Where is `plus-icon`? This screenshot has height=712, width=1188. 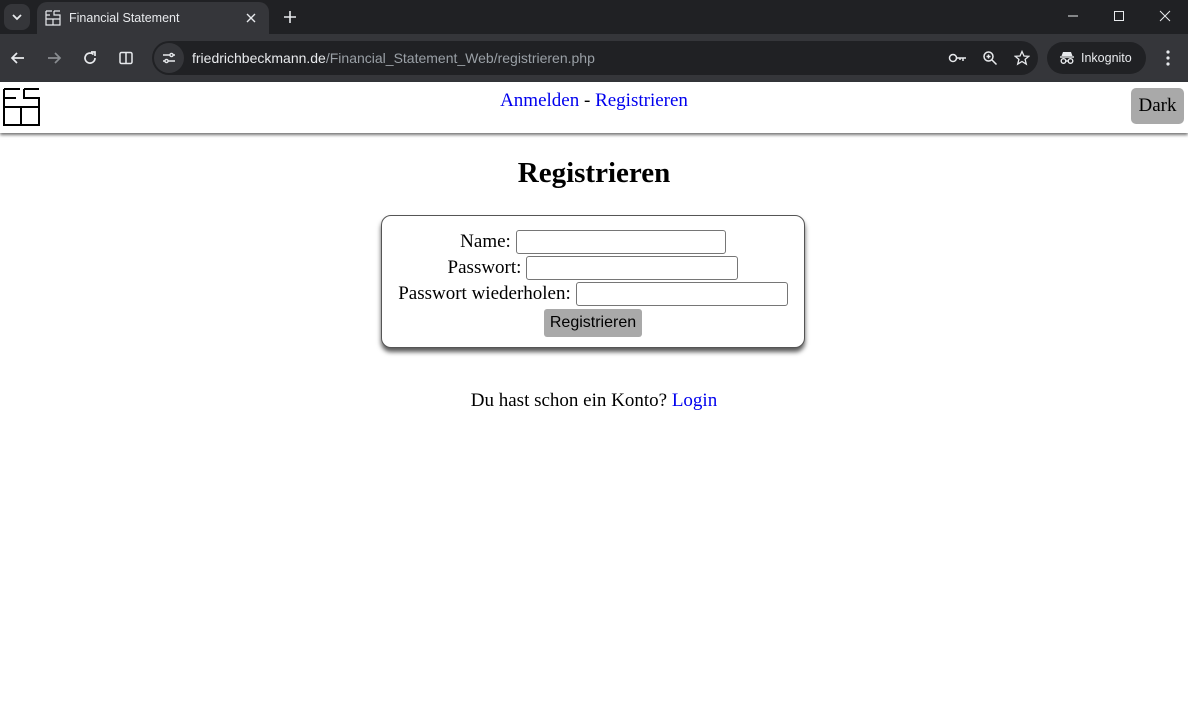
plus-icon is located at coordinates (290, 17).